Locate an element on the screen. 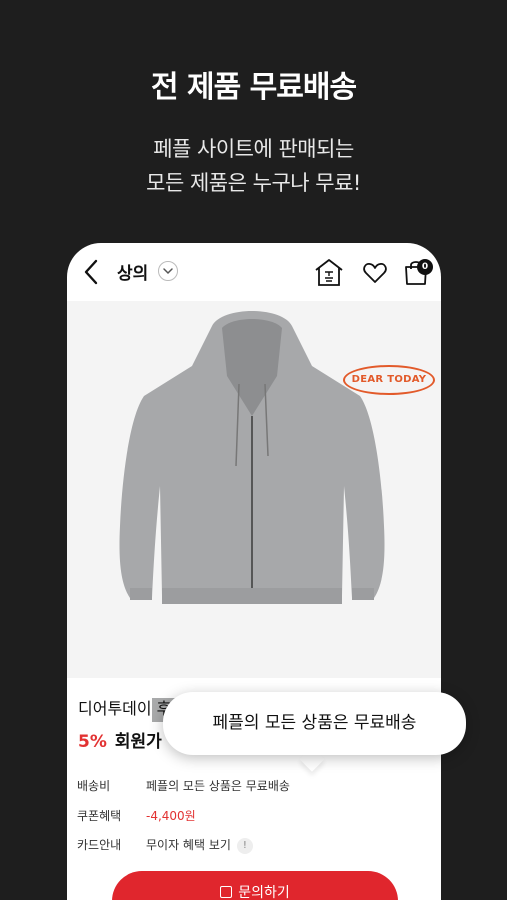 Image resolution: width=507 pixels, height=900 pixels. free-shipping-tooltip: 페플의 모든 상품은 무료배송 is located at coordinates (314, 723).